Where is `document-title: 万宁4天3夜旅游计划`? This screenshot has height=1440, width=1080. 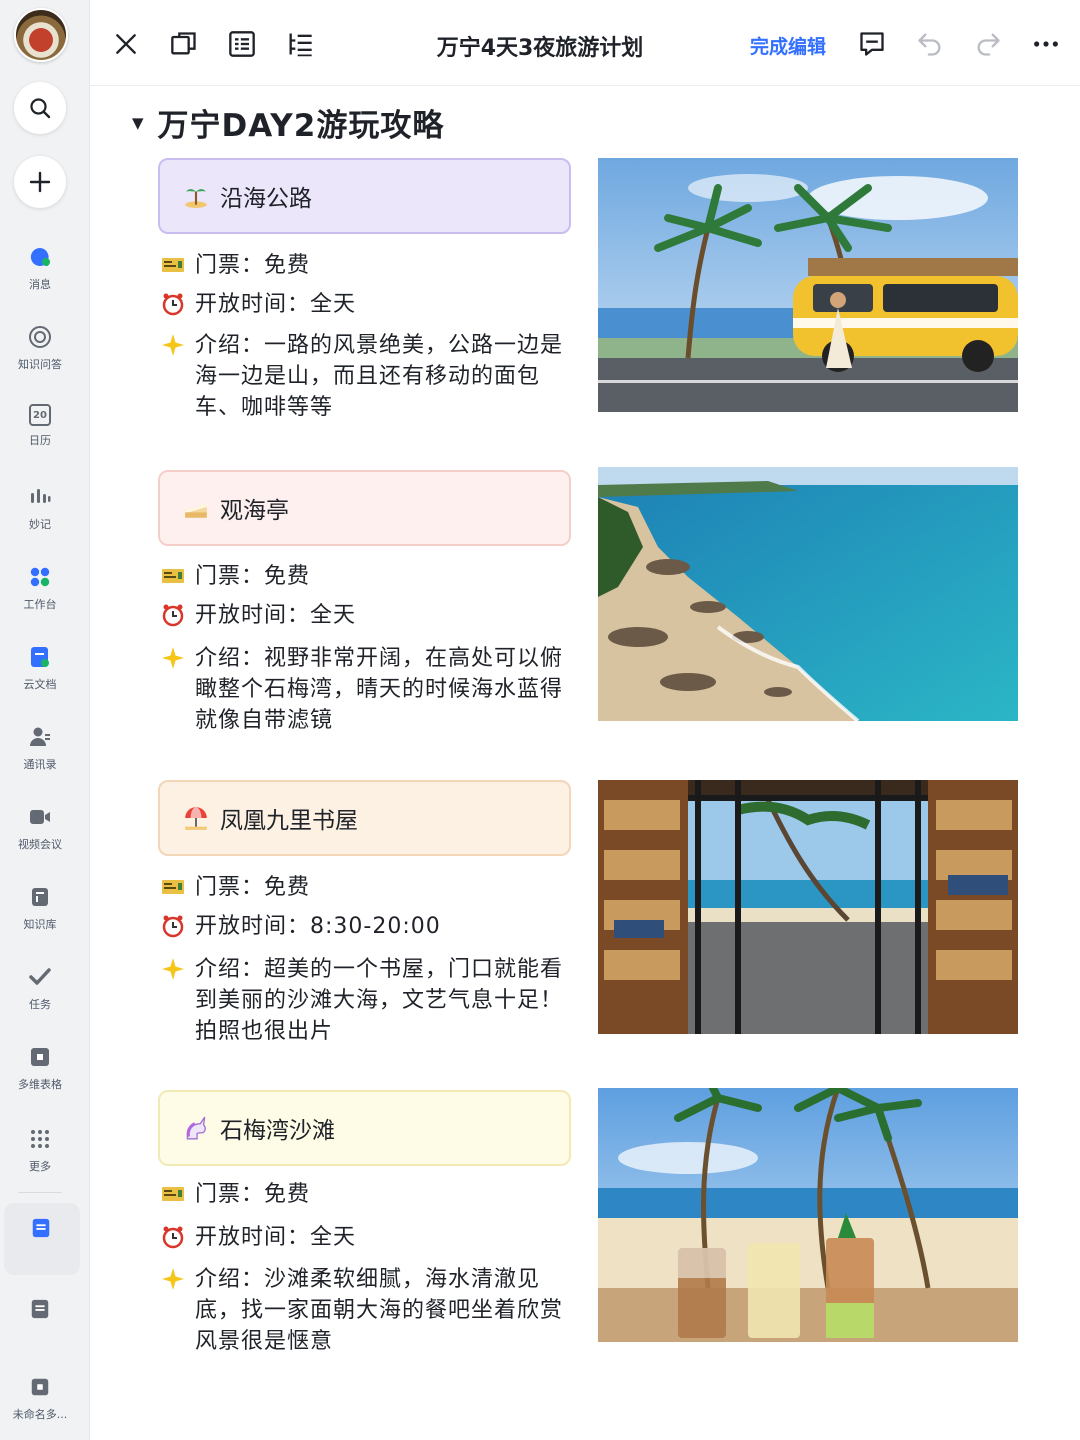
document-title: 万宁4天3夜旅游计划 is located at coordinates (540, 48).